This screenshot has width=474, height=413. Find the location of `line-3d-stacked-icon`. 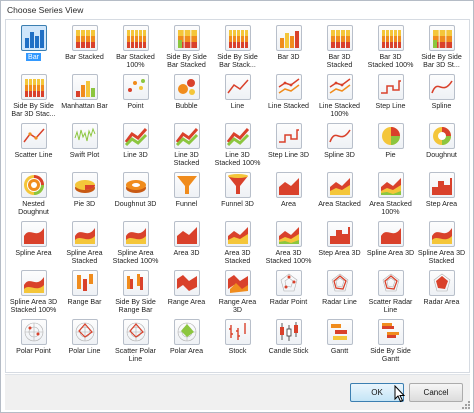

line-3d-stacked-icon is located at coordinates (186, 136).